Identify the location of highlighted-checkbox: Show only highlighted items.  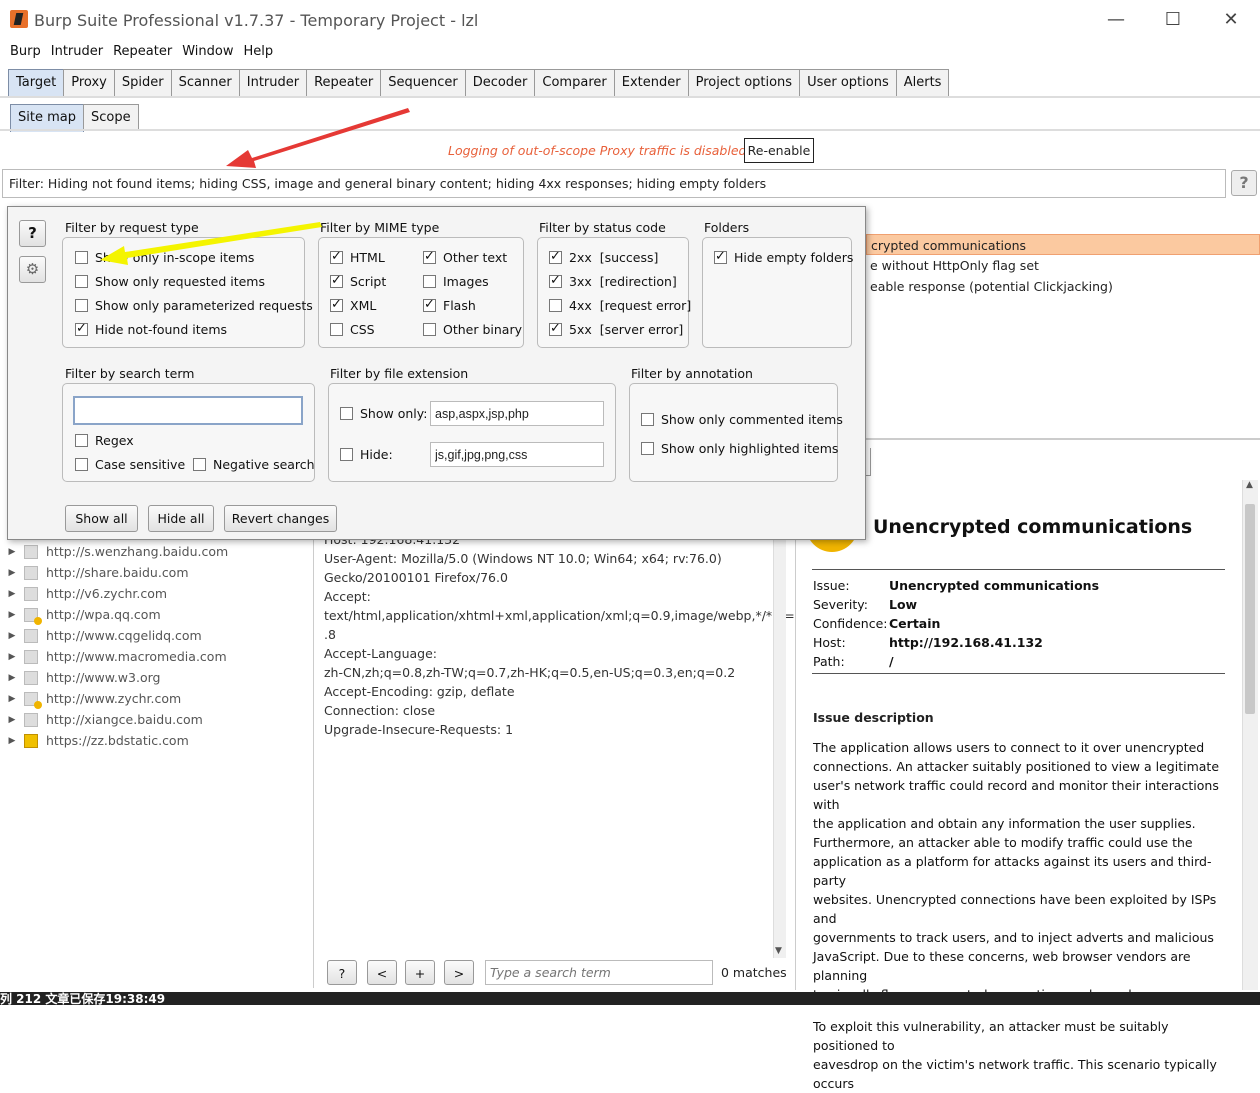
(739, 448).